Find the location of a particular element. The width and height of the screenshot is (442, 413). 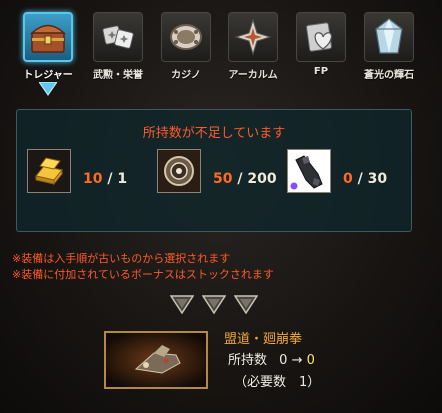

tab-medals-honor: 武勲・栄誉 is located at coordinates (118, 45).